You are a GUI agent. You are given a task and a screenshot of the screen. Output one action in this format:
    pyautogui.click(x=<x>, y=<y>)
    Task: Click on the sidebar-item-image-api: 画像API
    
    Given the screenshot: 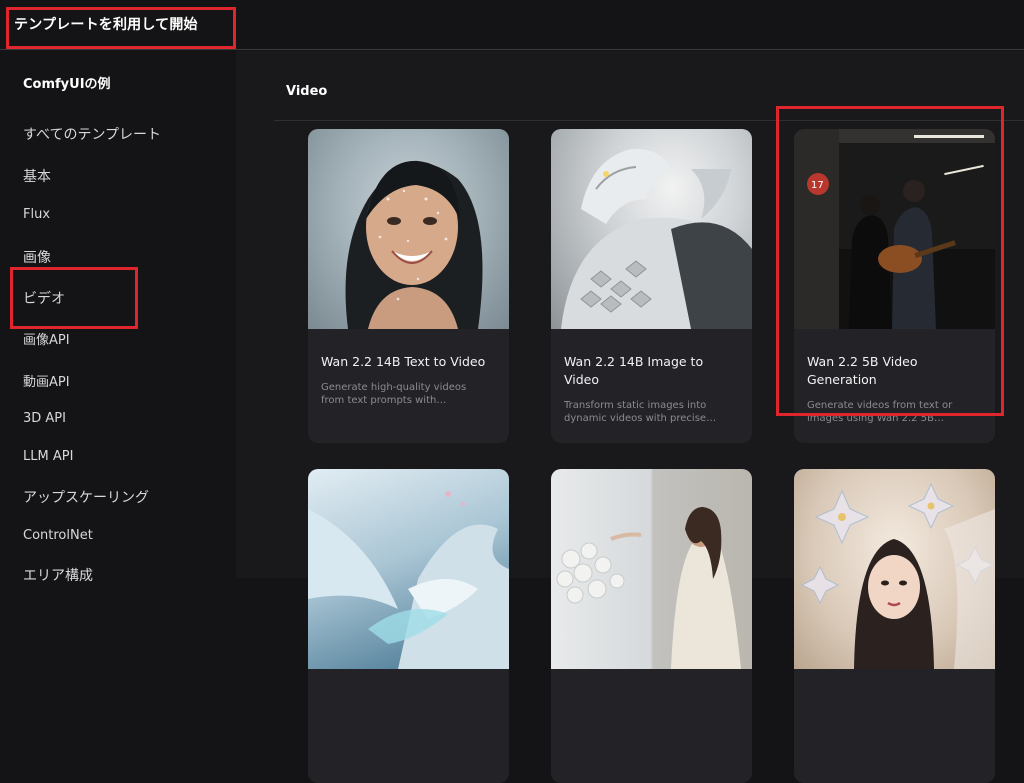 What is the action you would take?
    pyautogui.click(x=46, y=338)
    